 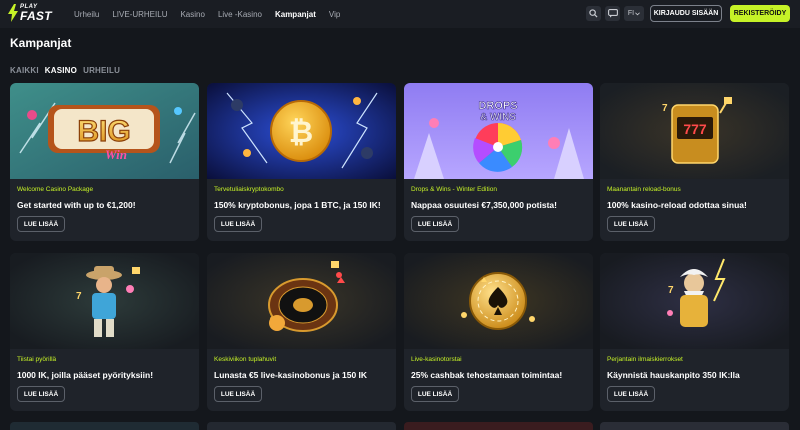 What do you see at coordinates (400, 426) in the screenshot?
I see `next-row-cards-partial` at bounding box center [400, 426].